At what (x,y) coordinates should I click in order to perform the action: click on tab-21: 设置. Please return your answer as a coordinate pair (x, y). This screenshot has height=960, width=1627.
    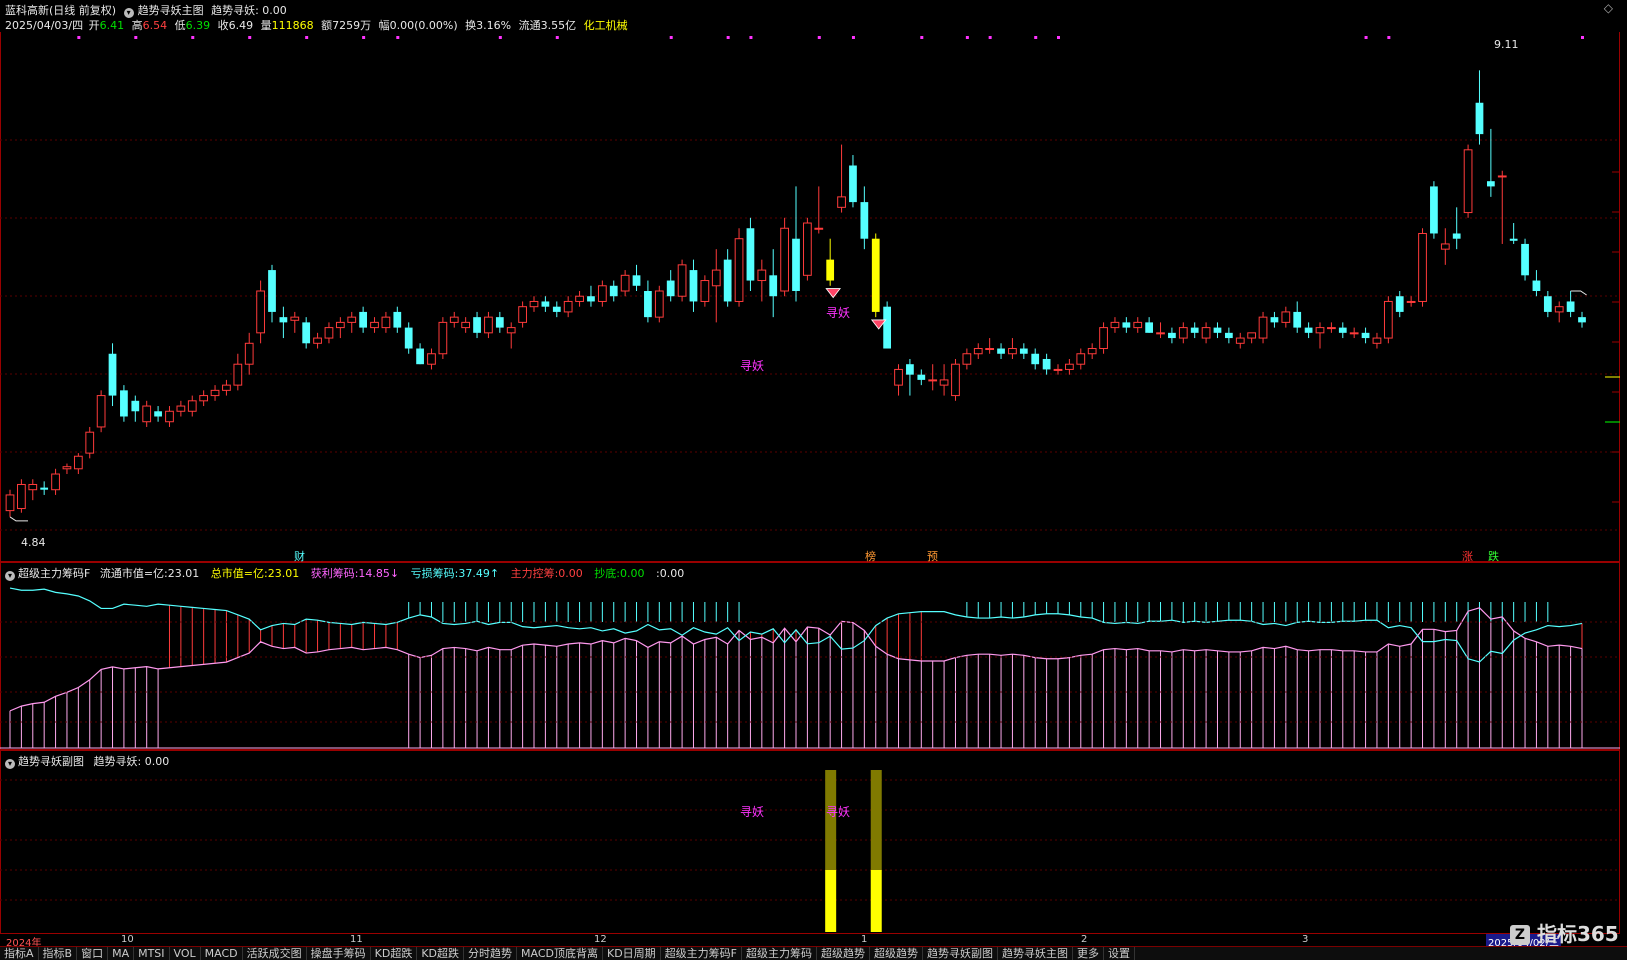
    Looking at the image, I should click on (1120, 953).